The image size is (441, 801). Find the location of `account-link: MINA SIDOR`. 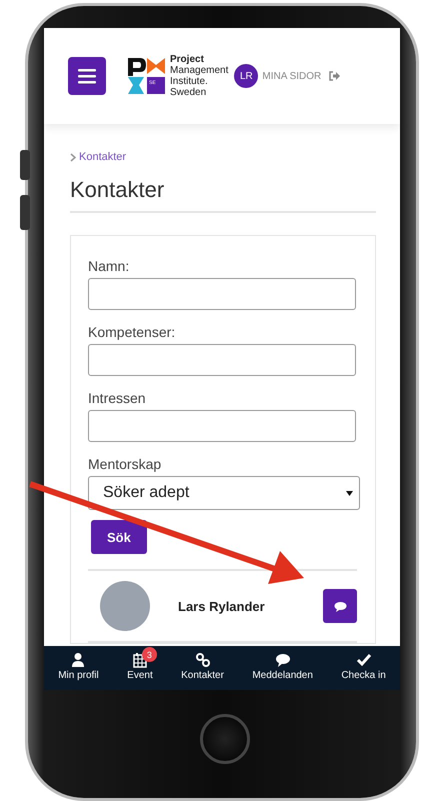

account-link: MINA SIDOR is located at coordinates (292, 76).